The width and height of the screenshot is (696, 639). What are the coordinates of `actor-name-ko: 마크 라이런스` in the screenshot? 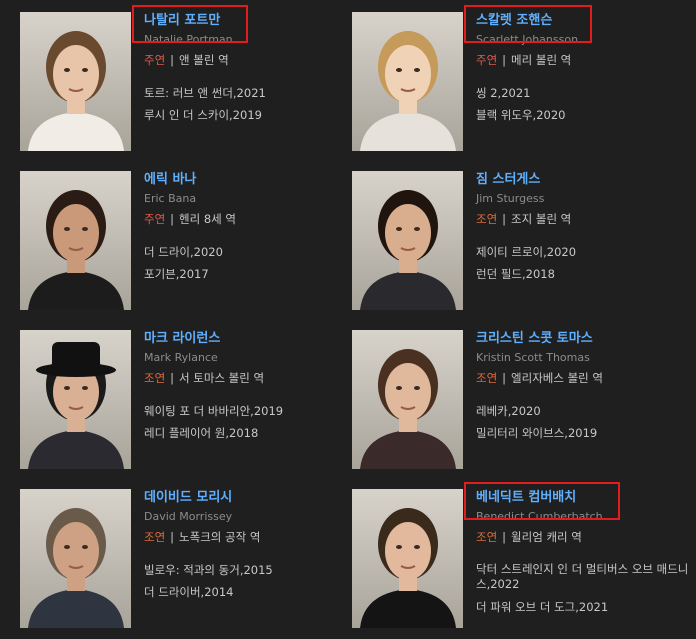 It's located at (182, 339).